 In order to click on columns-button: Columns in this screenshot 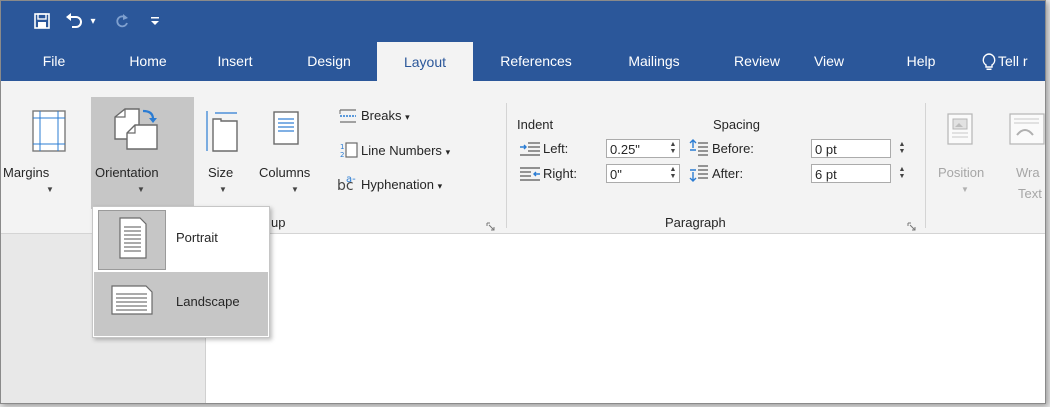, I will do `click(284, 172)`.